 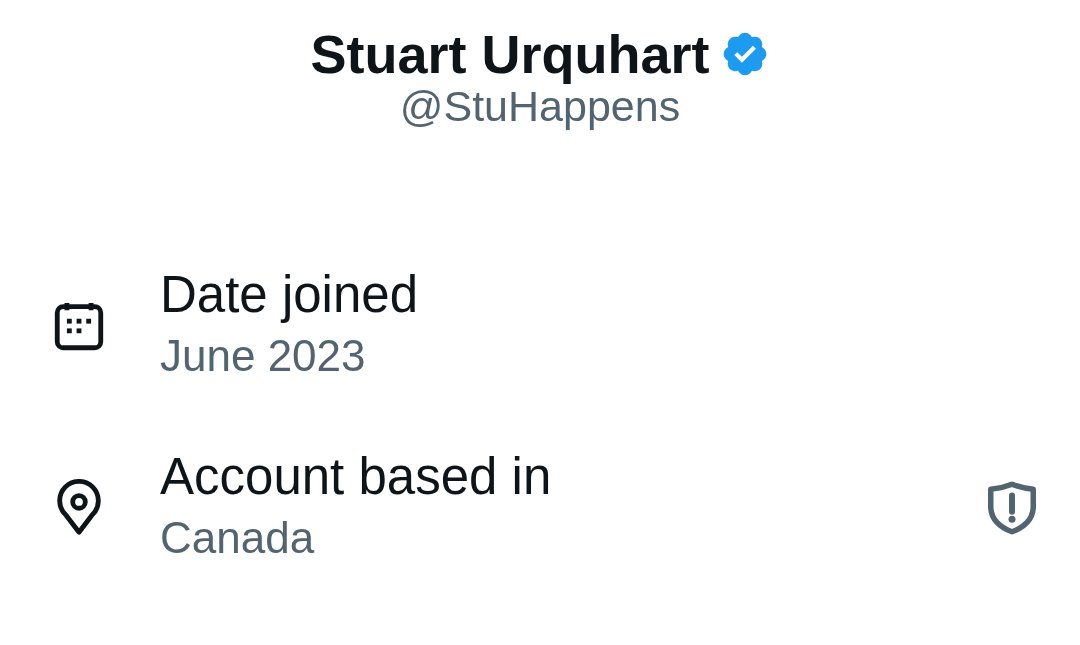 I want to click on profile-name: Stuart Urquhart, so click(x=510, y=54).